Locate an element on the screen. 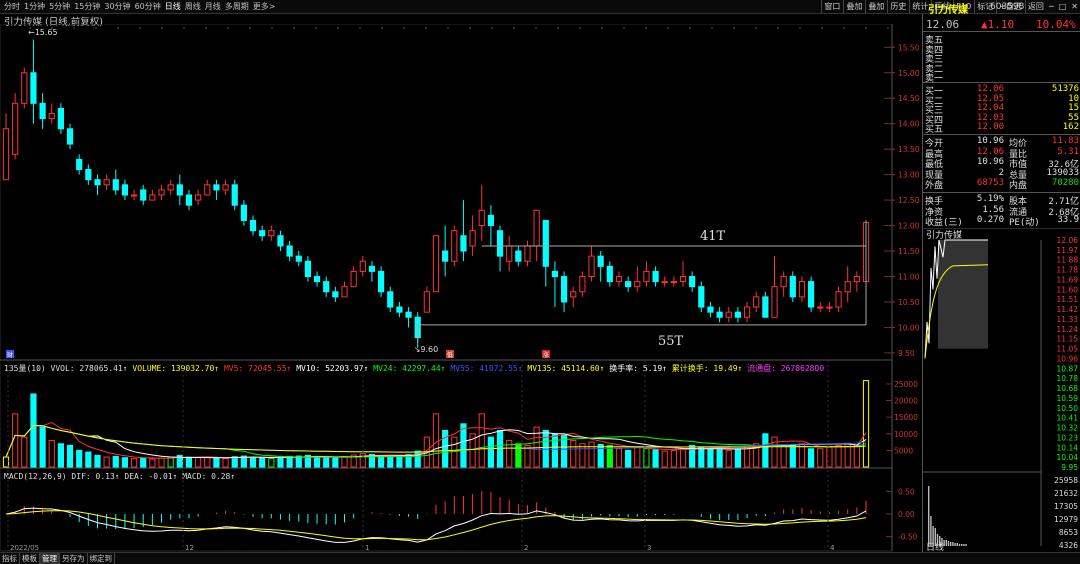 Image resolution: width=1080 pixels, height=564 pixels. period-tab: 5分钟 is located at coordinates (59, 6).